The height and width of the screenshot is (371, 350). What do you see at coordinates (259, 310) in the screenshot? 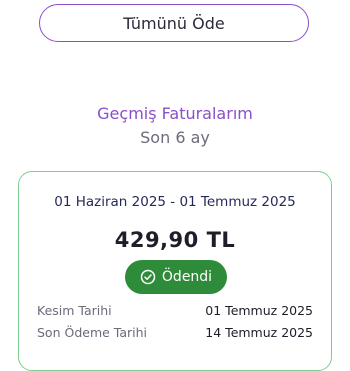
I see `cut-date-value: 01 Temmuz 2025` at bounding box center [259, 310].